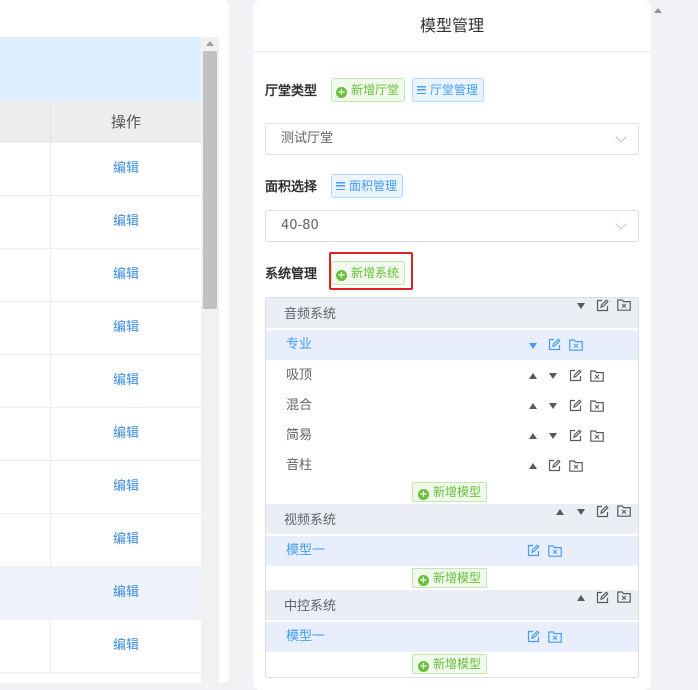 The width and height of the screenshot is (698, 690). What do you see at coordinates (452, 466) in the screenshot?
I see `list-item: 音柱` at bounding box center [452, 466].